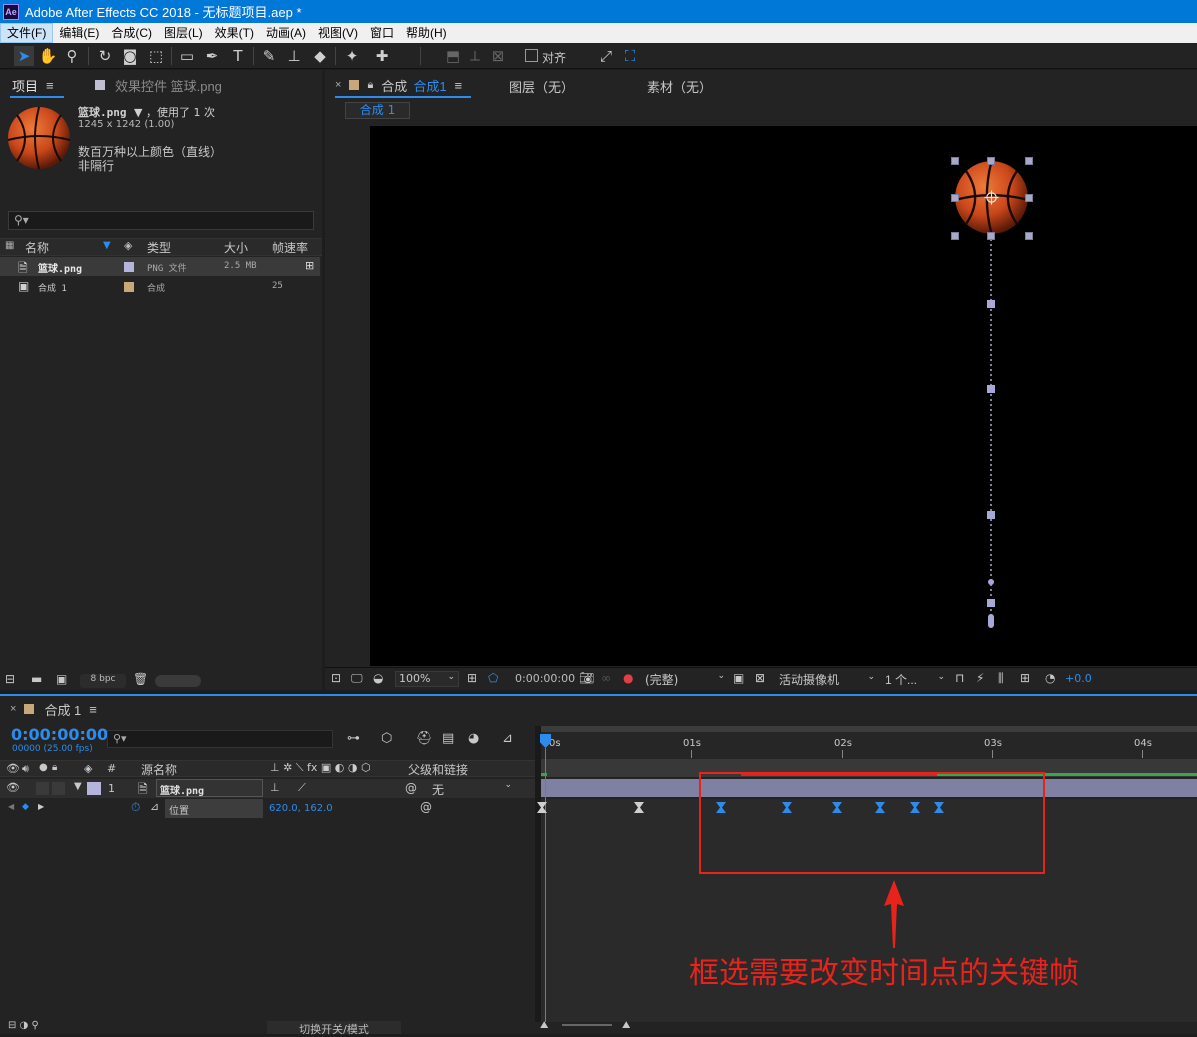 The image size is (1197, 1037). Describe the element at coordinates (103, 681) in the screenshot. I see `bpc-button: 8 bpc` at that location.